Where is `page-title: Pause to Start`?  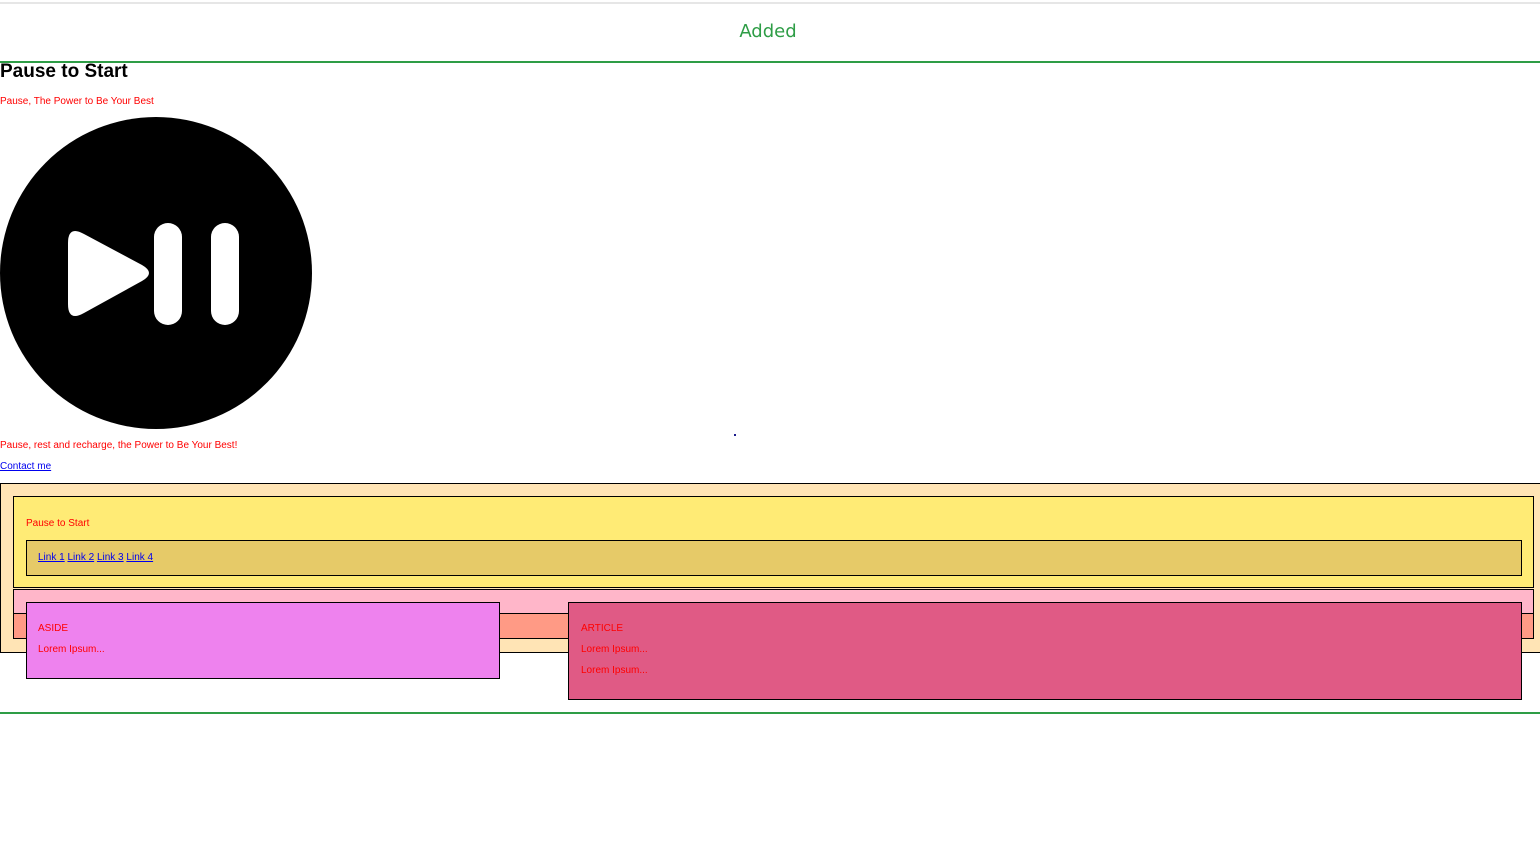
page-title: Pause to Start is located at coordinates (64, 71).